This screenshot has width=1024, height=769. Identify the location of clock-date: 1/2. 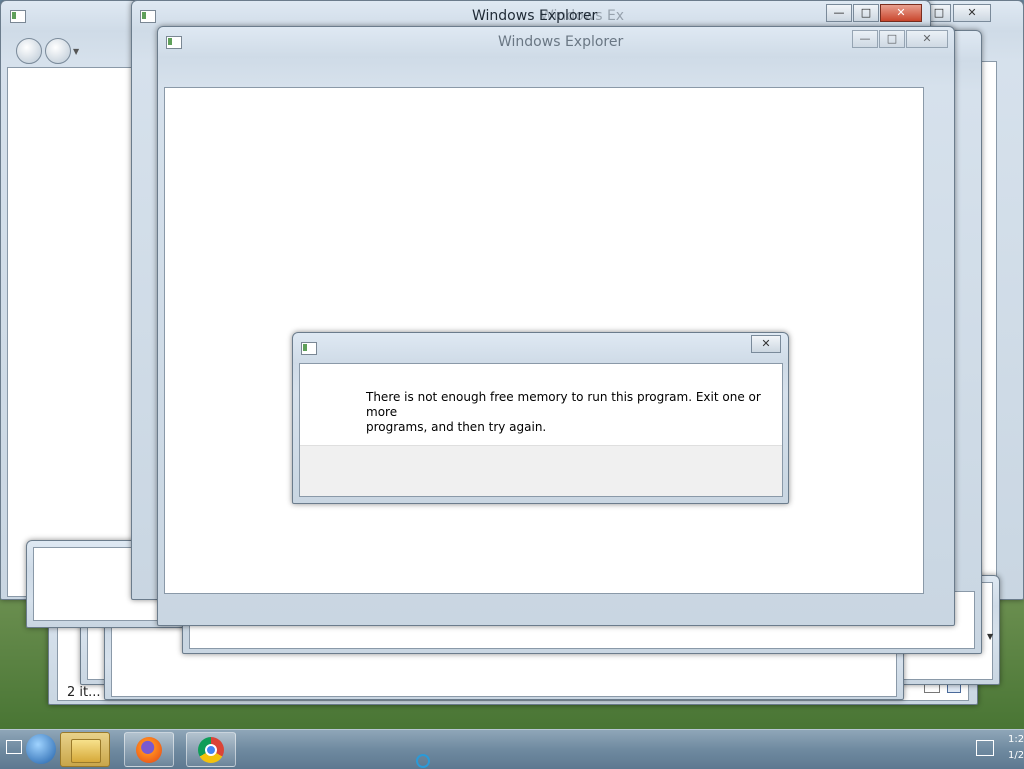
(1016, 755).